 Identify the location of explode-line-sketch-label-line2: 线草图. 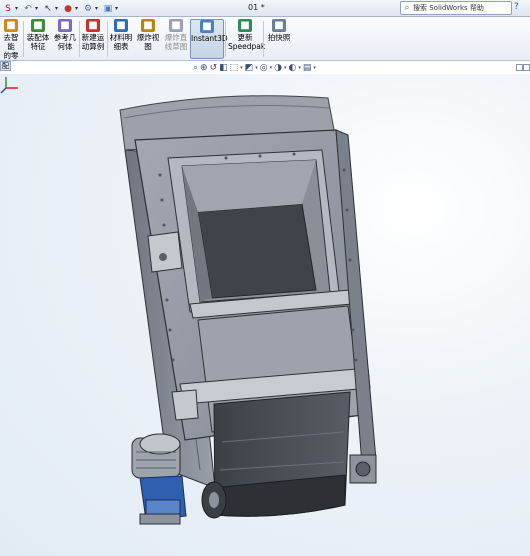
(176, 46).